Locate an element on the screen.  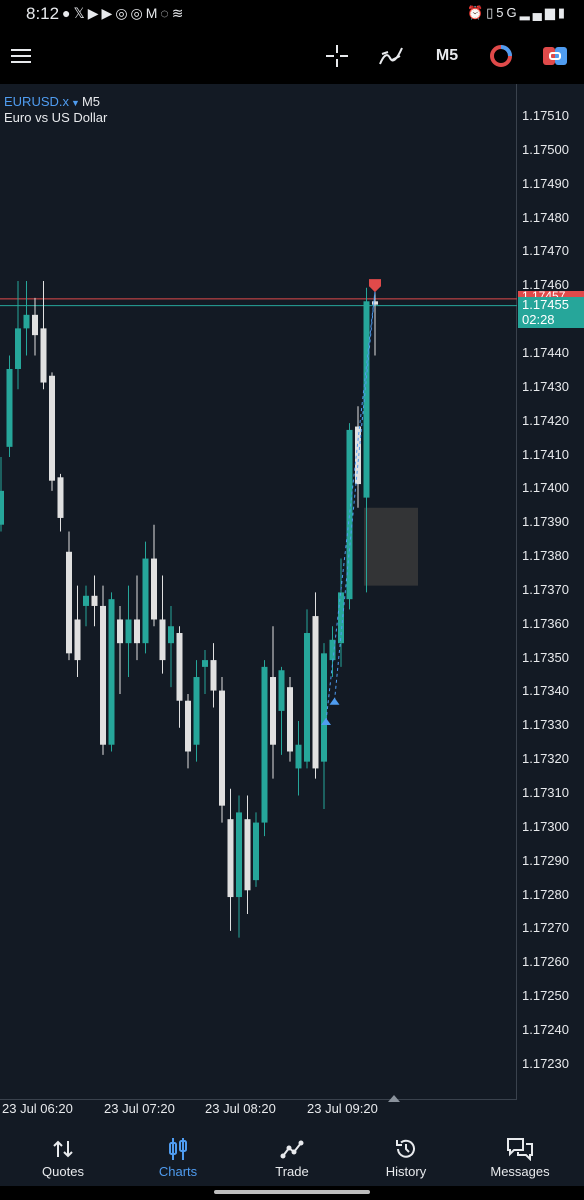
price-tick-label: 1.17350 is located at coordinates (545, 657).